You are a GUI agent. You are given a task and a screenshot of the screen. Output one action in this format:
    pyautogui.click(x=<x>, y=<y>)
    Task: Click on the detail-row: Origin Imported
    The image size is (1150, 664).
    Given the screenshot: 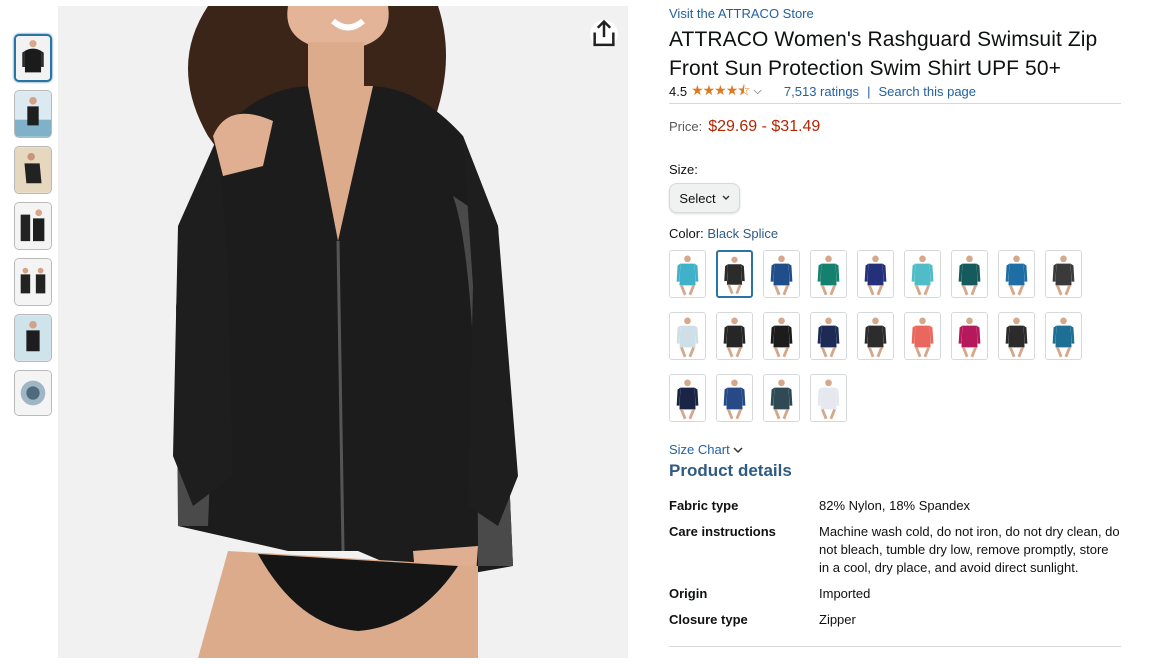 What is the action you would take?
    pyautogui.click(x=895, y=594)
    